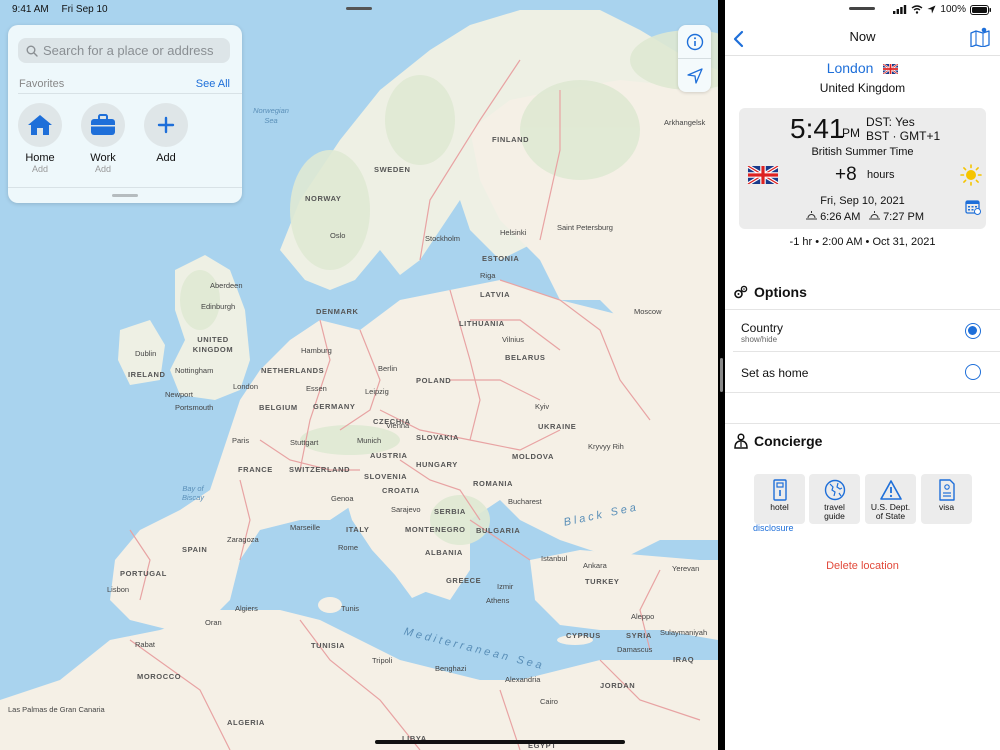 This screenshot has width=1000, height=750. I want to click on visa-button: visa, so click(946, 499).